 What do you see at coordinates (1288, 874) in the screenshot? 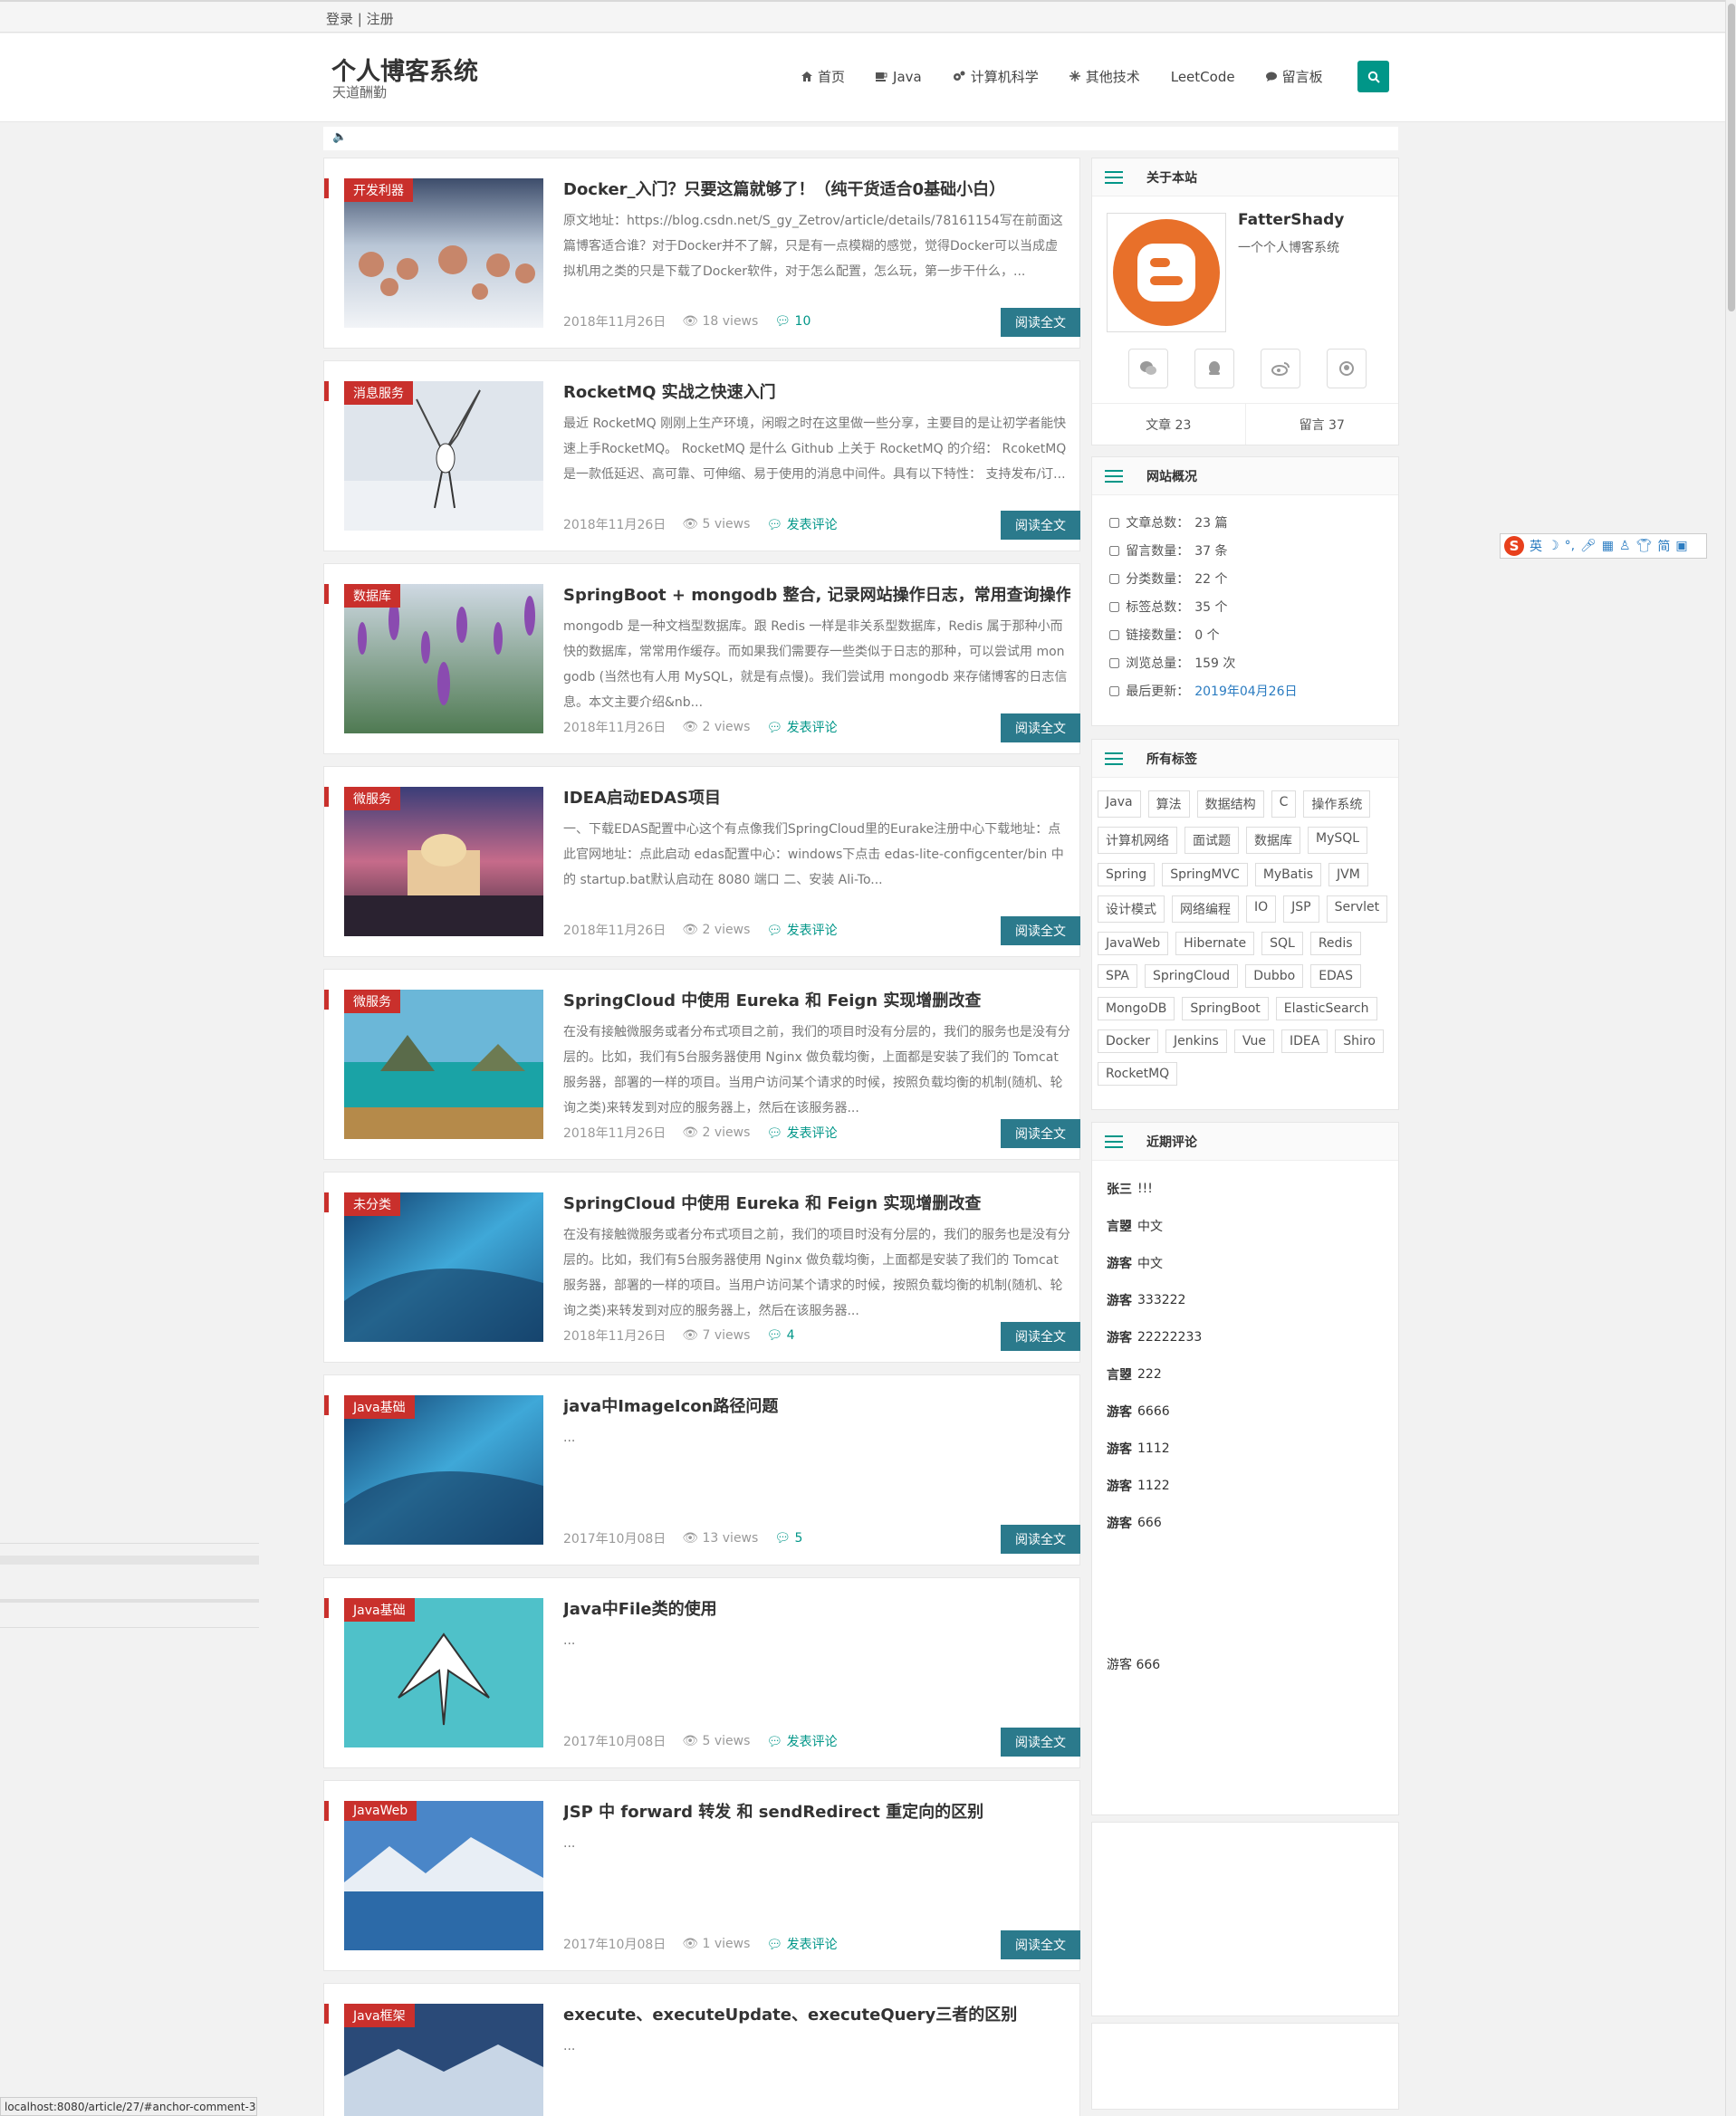
I see `tag-link: MyBatis` at bounding box center [1288, 874].